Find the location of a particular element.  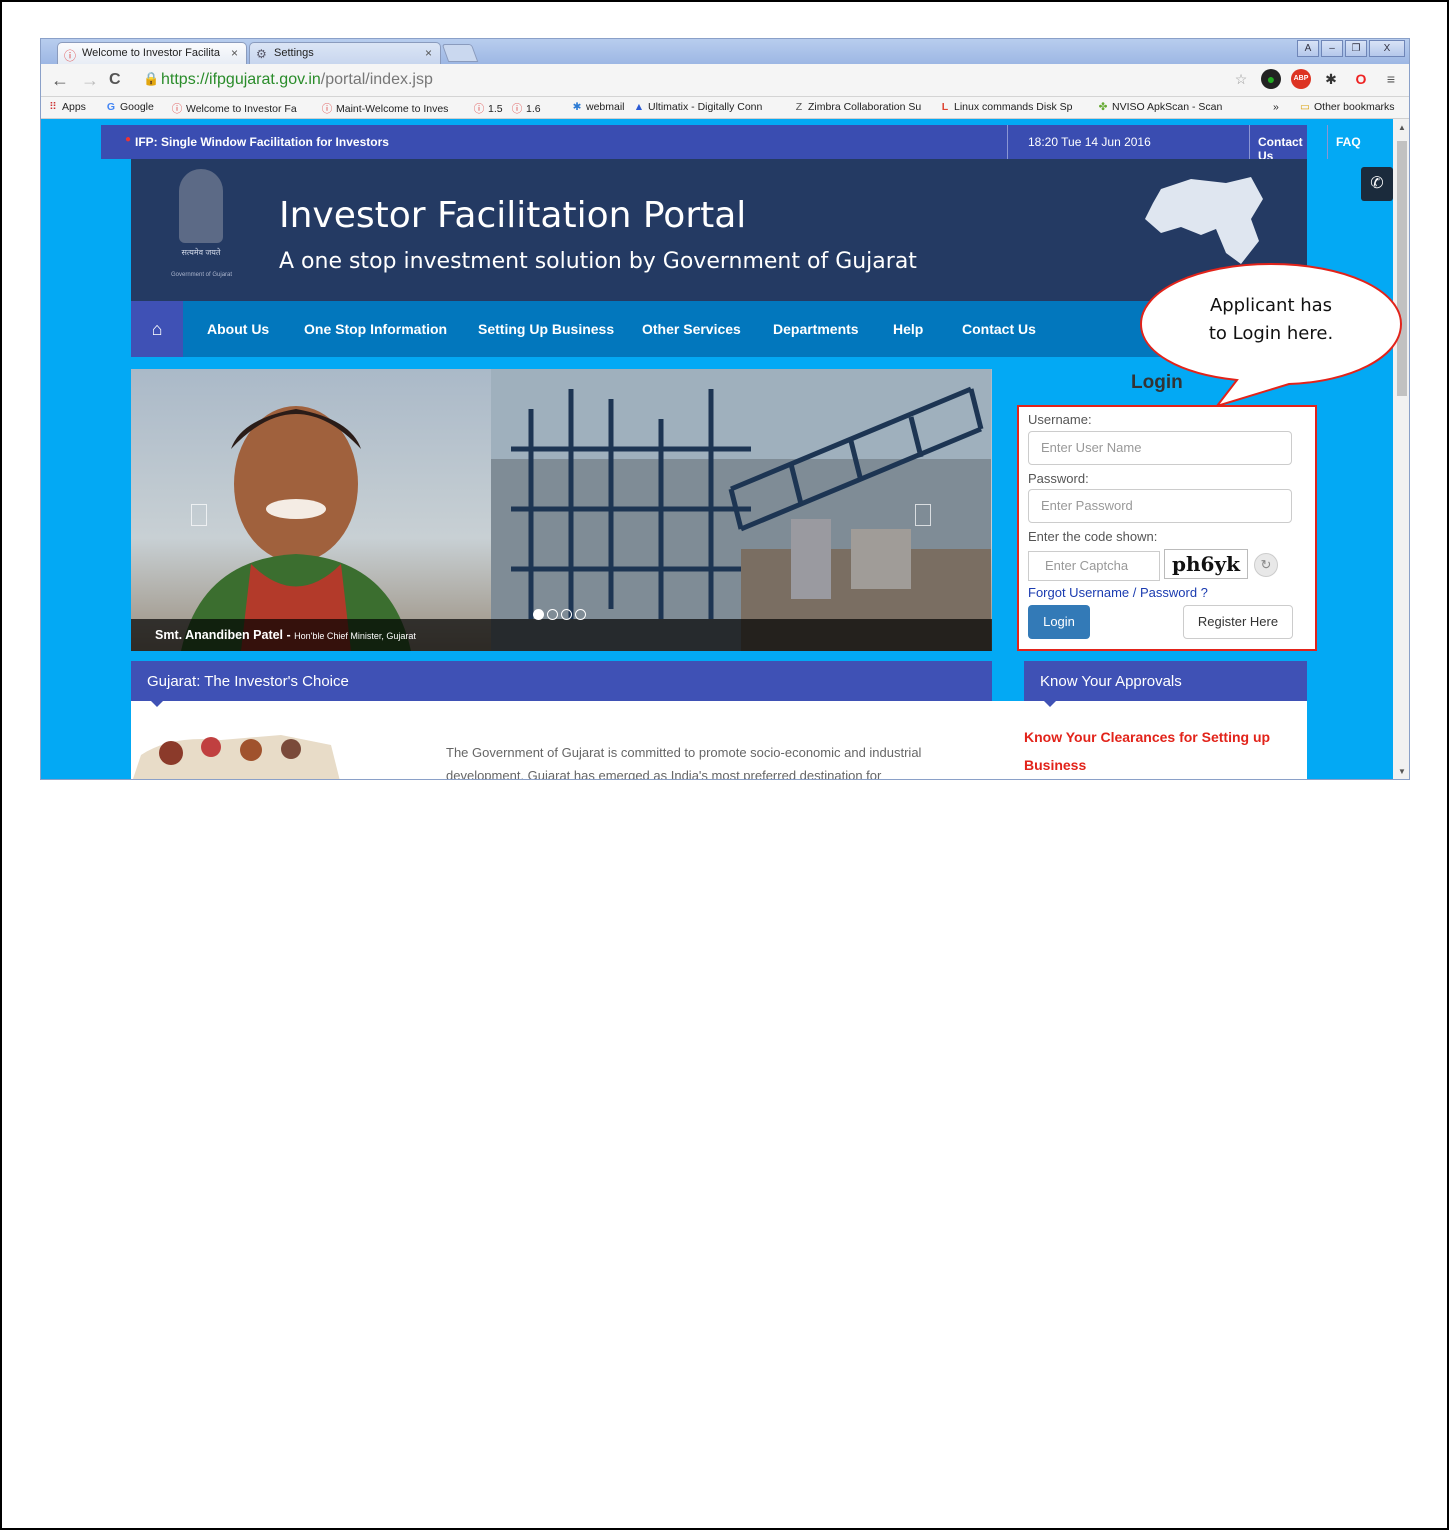

vertical-scrollbar: ▲ ▼ is located at coordinates (1401, 449).